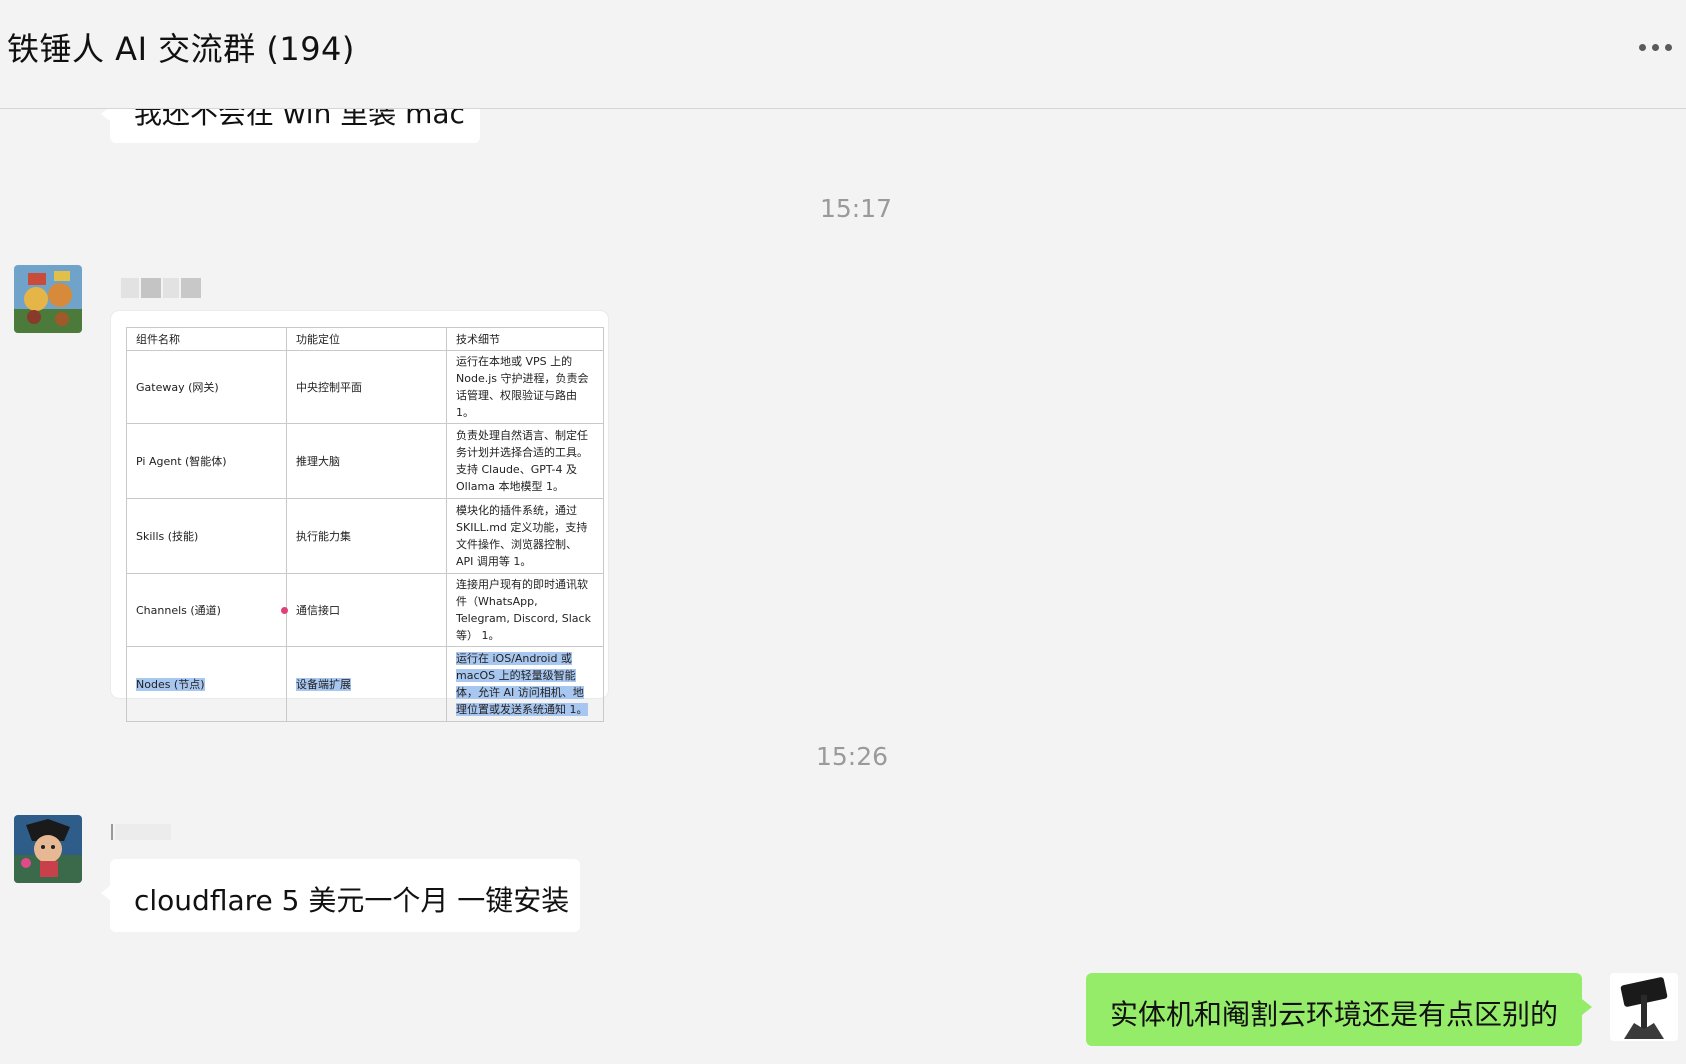 This screenshot has height=1064, width=1686. I want to click on table-cell: 中央控制平面, so click(366, 387).